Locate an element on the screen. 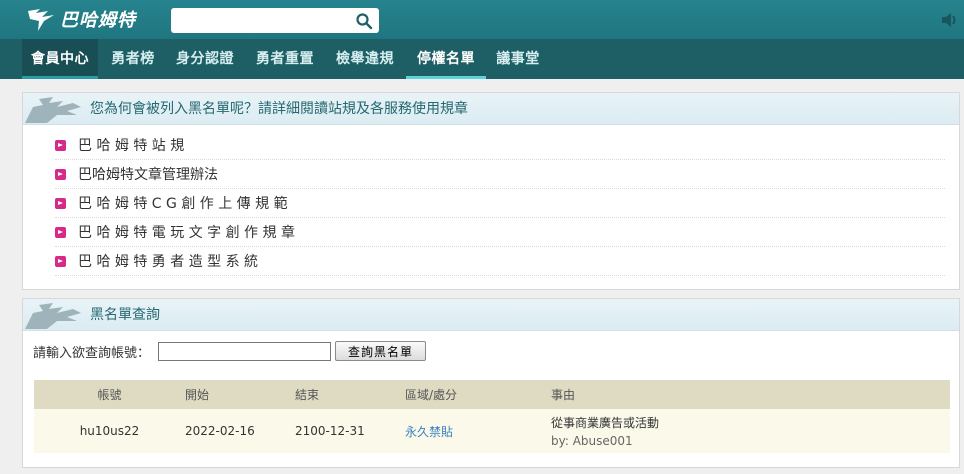 The width and height of the screenshot is (964, 474). rule-link-label: 巴 哈 姆 特 勇 者 造 型 系 統 is located at coordinates (168, 262).